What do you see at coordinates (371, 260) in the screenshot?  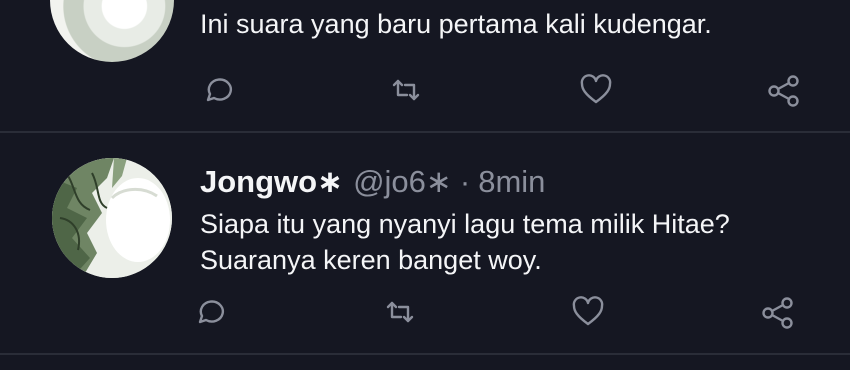 I see `tweet-text-line: Suaranya keren banget woy.` at bounding box center [371, 260].